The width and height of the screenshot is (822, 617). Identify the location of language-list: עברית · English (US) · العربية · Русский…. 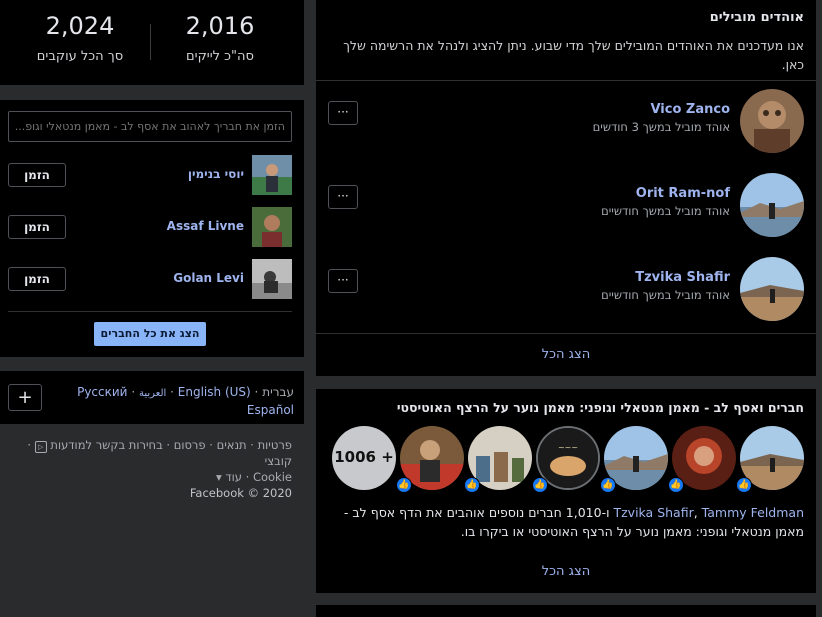
(185, 401).